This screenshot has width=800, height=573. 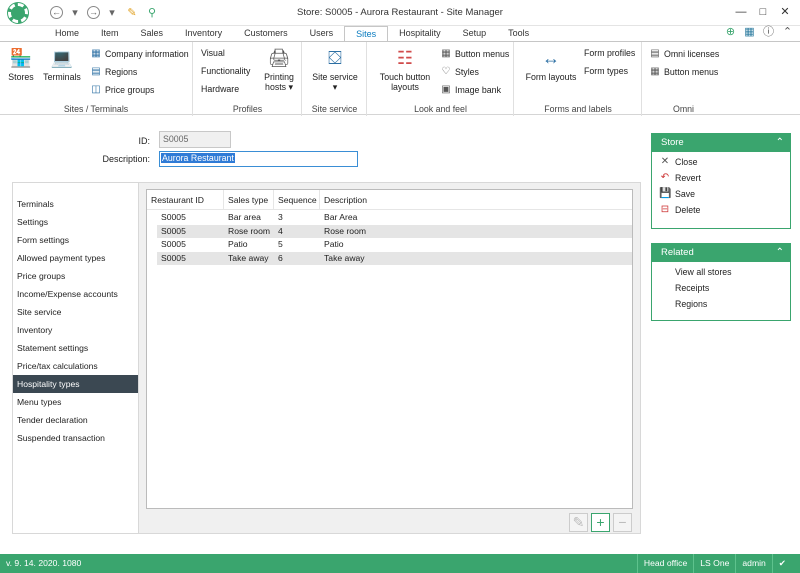 I want to click on nav-item-suspended-transaction: Suspended transaction, so click(x=75, y=438).